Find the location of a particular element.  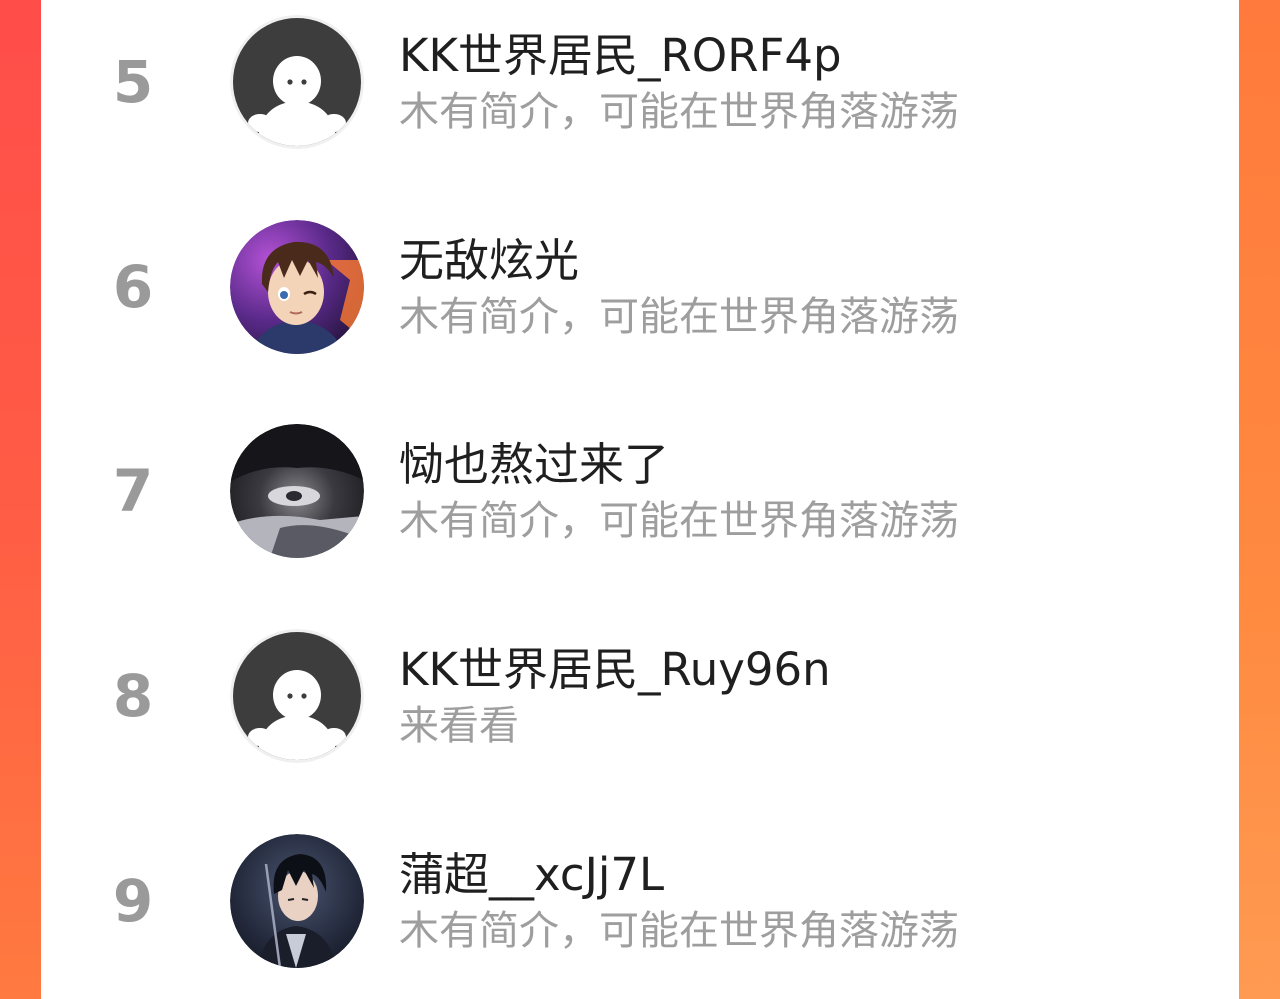

dark-portrait-avatar-icon is located at coordinates (297, 491).